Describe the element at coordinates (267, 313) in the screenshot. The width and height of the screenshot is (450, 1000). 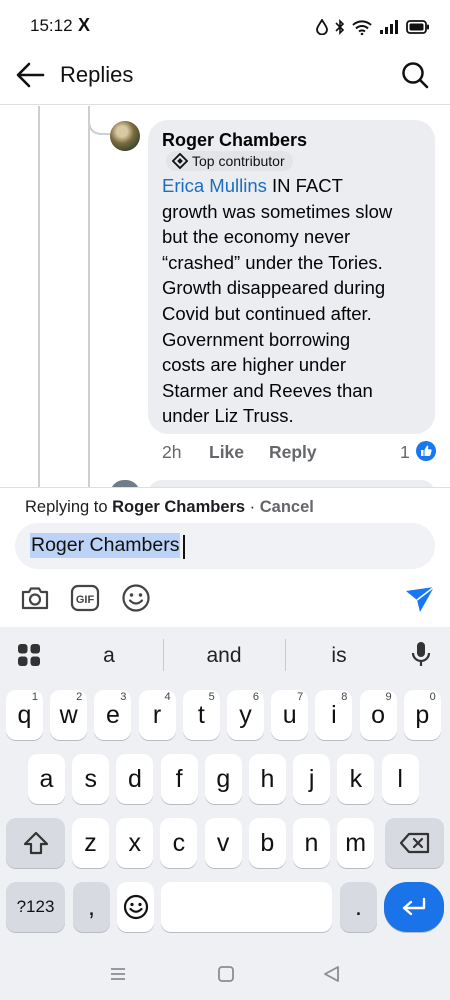
I see `comment-line: Covid but continued after.` at that location.